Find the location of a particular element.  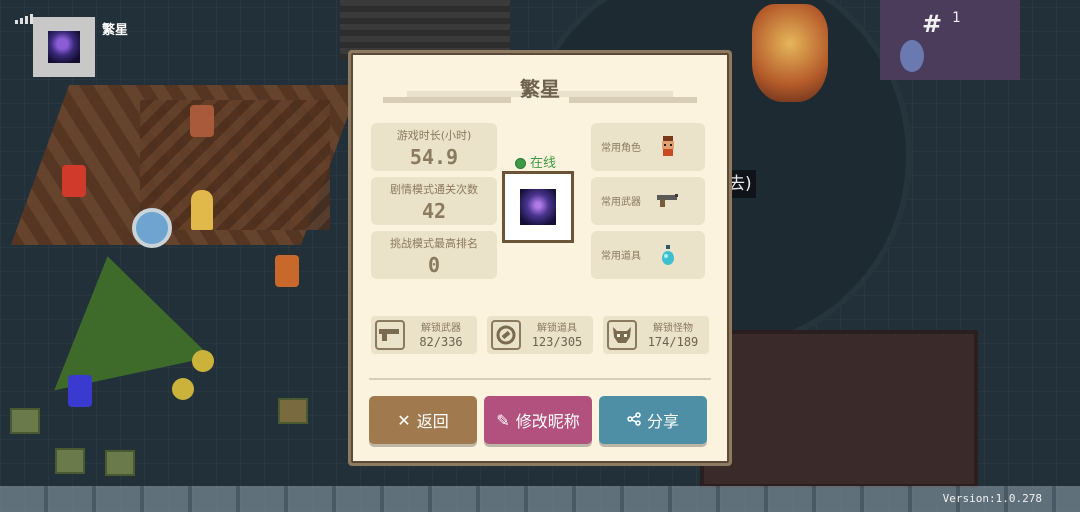

top-right-count: 1 is located at coordinates (956, 18).